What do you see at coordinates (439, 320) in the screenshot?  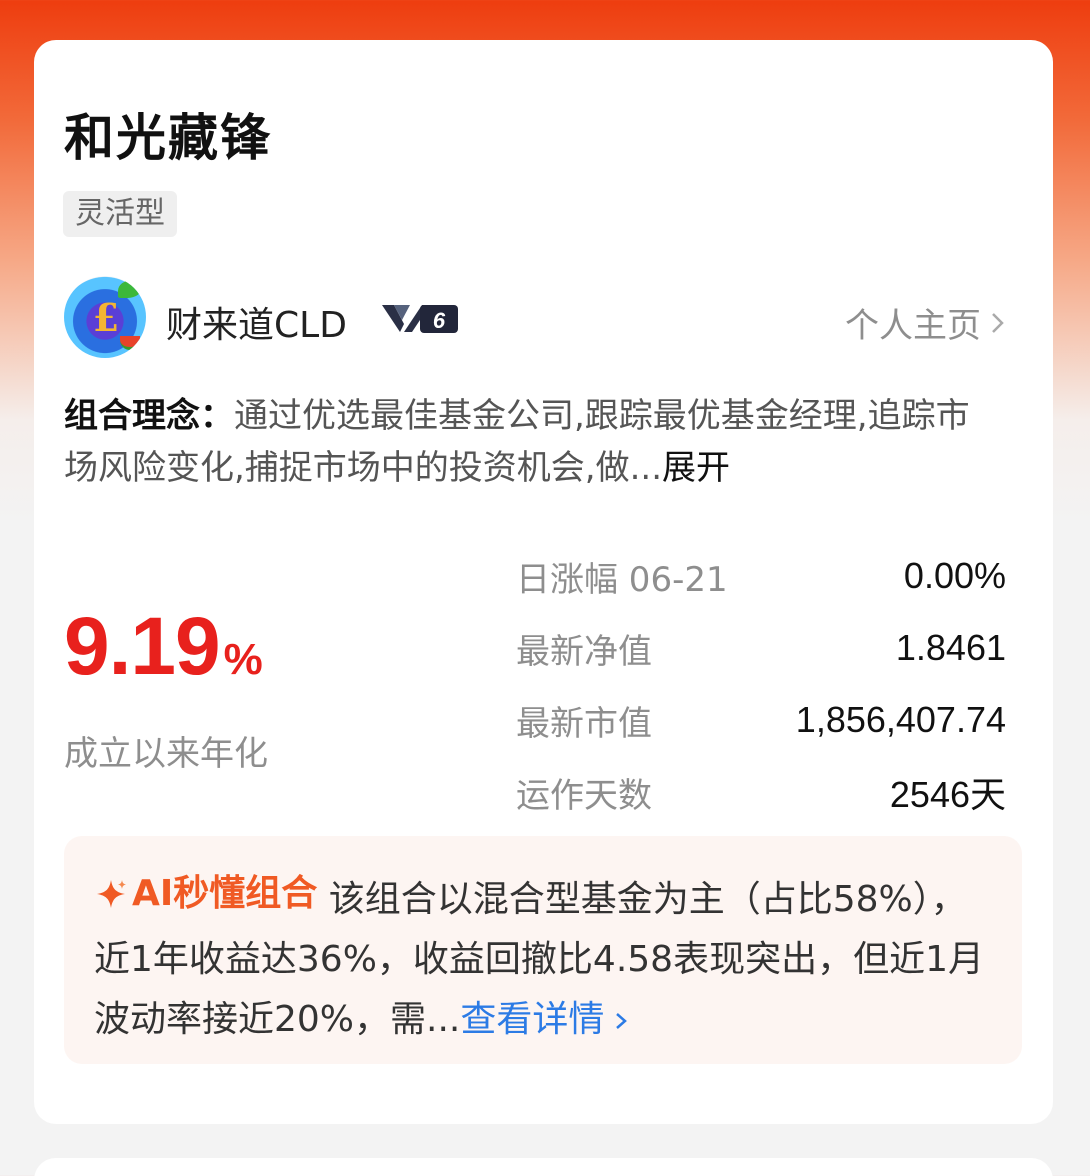 I see `level-number: 6` at bounding box center [439, 320].